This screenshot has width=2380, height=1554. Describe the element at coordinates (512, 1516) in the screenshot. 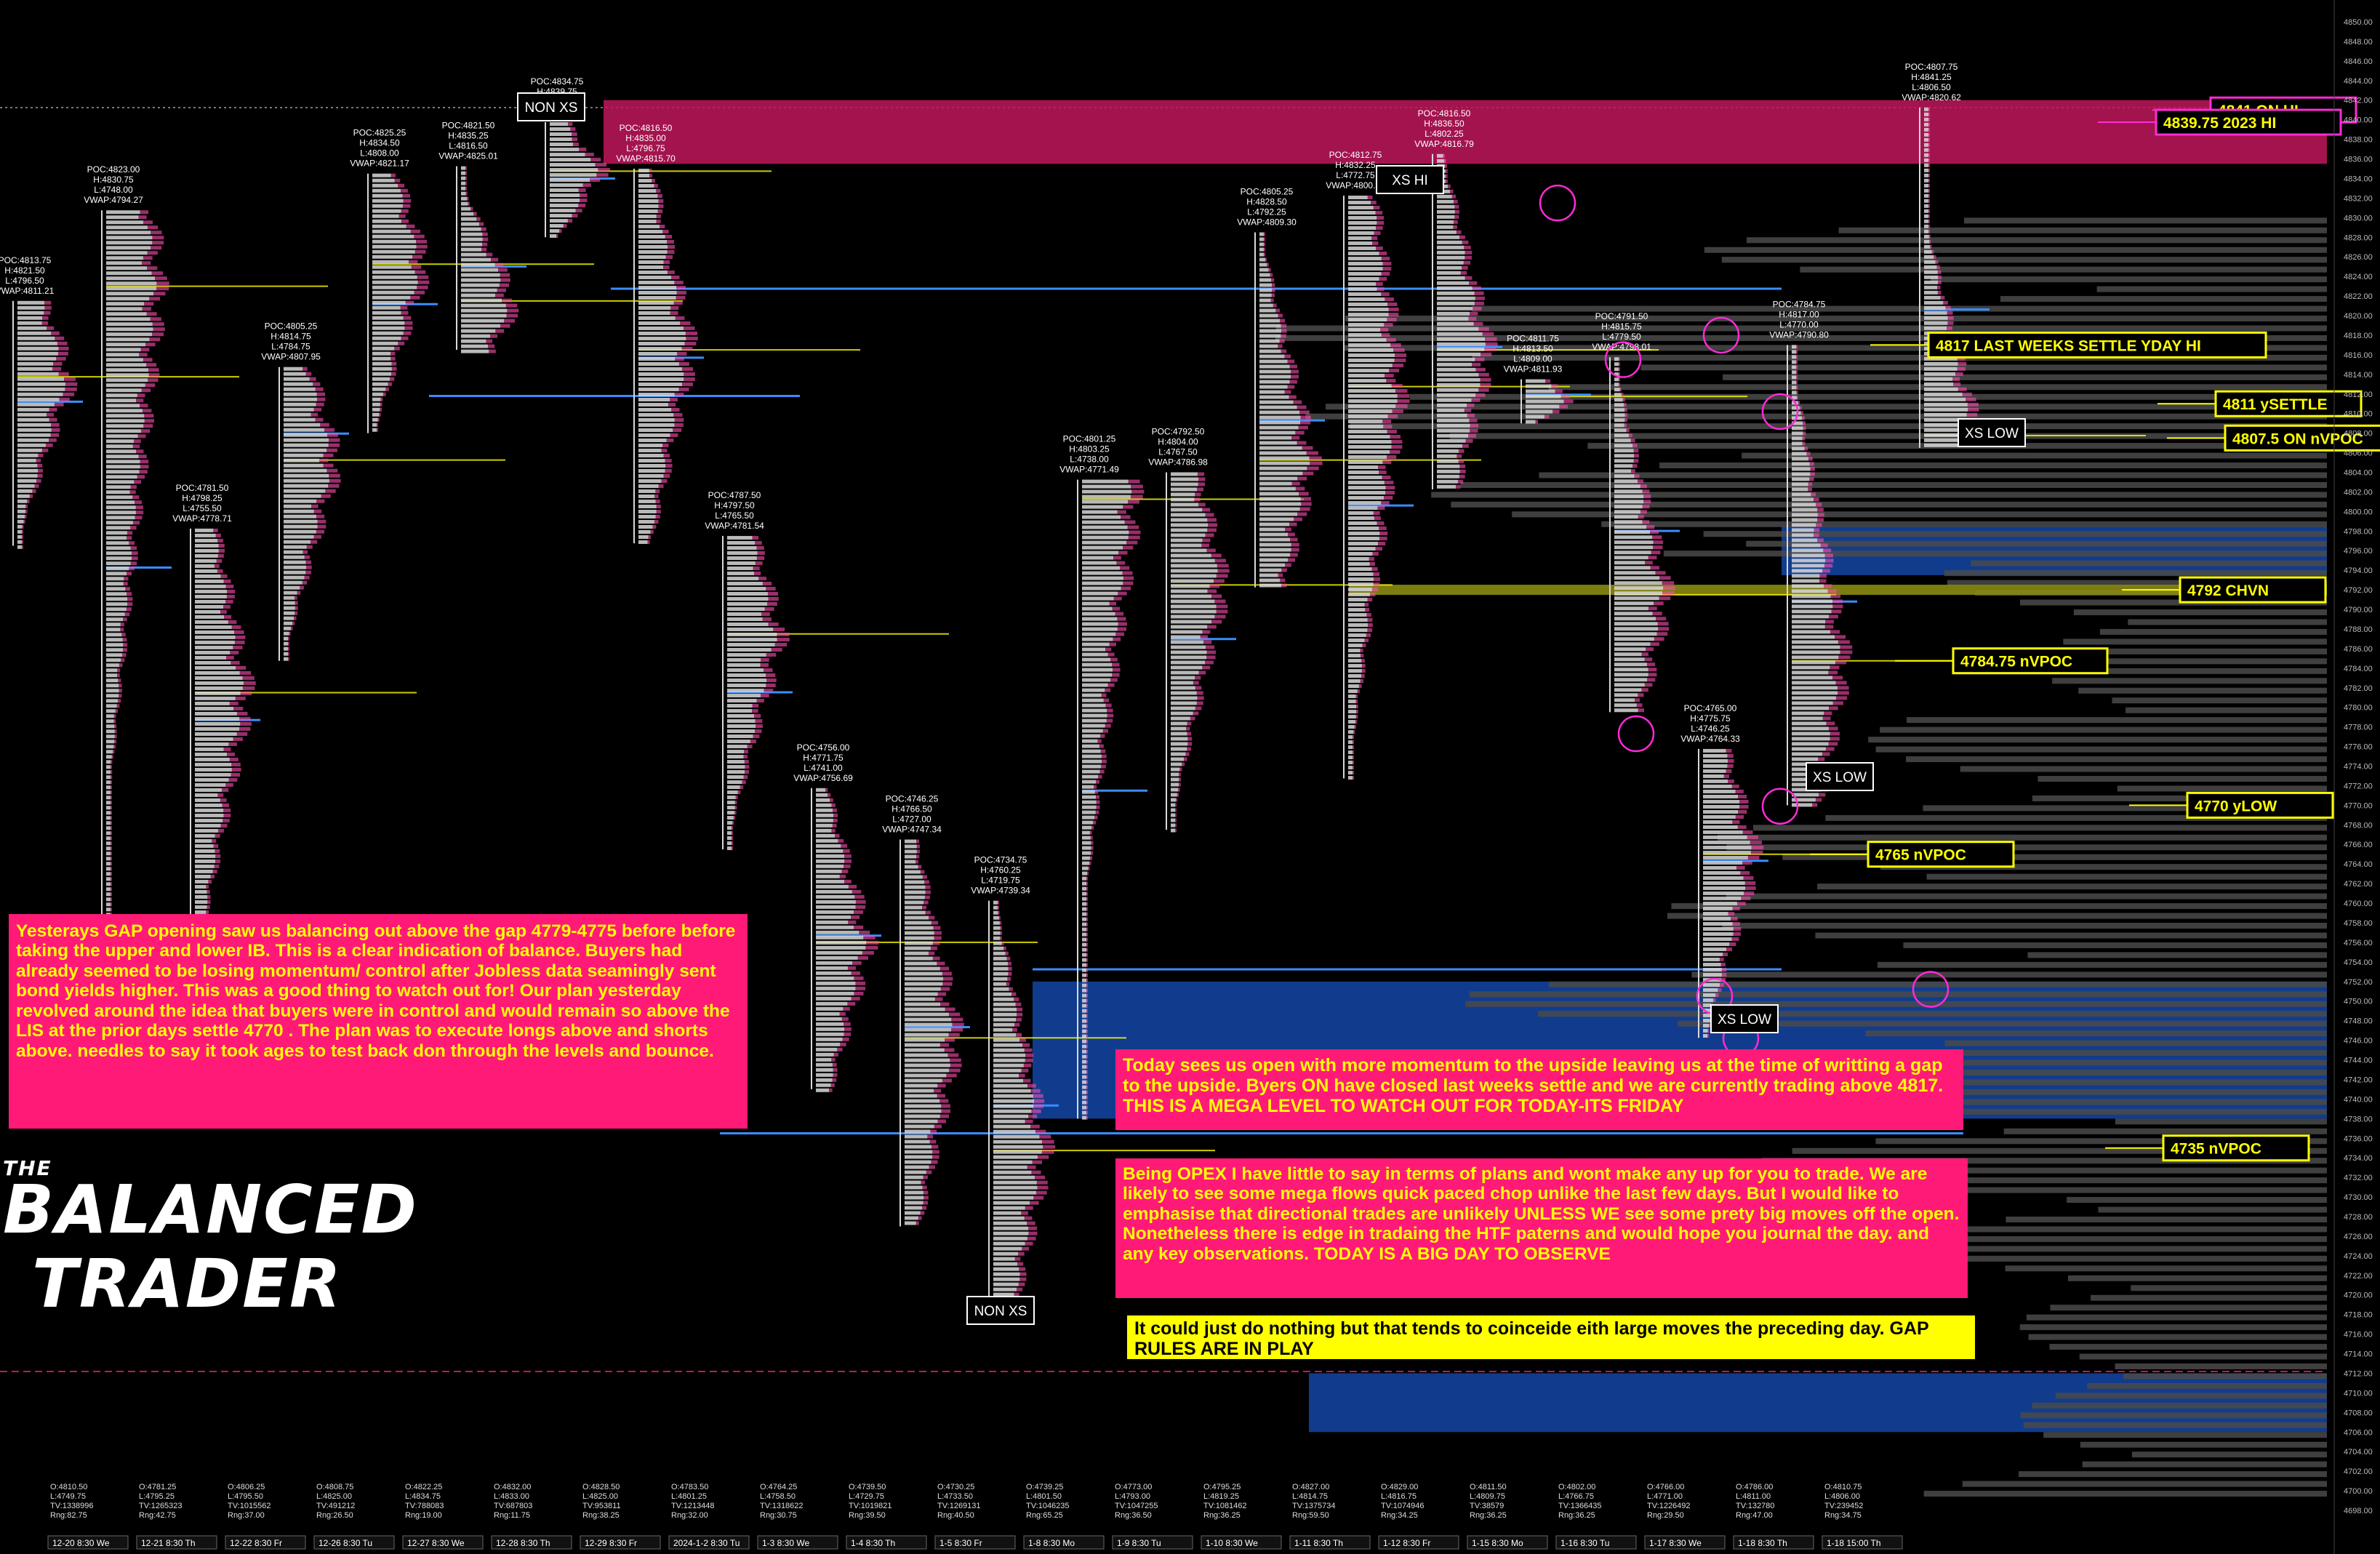

I see `session-summary-stat: Rng:11.75` at that location.